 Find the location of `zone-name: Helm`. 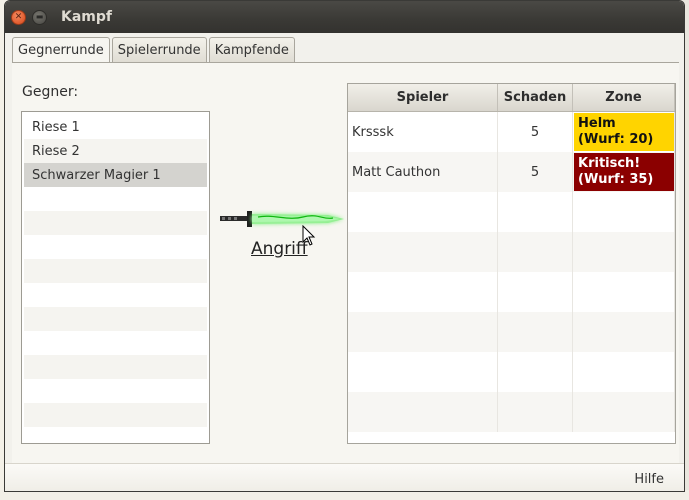

zone-name: Helm is located at coordinates (597, 123).